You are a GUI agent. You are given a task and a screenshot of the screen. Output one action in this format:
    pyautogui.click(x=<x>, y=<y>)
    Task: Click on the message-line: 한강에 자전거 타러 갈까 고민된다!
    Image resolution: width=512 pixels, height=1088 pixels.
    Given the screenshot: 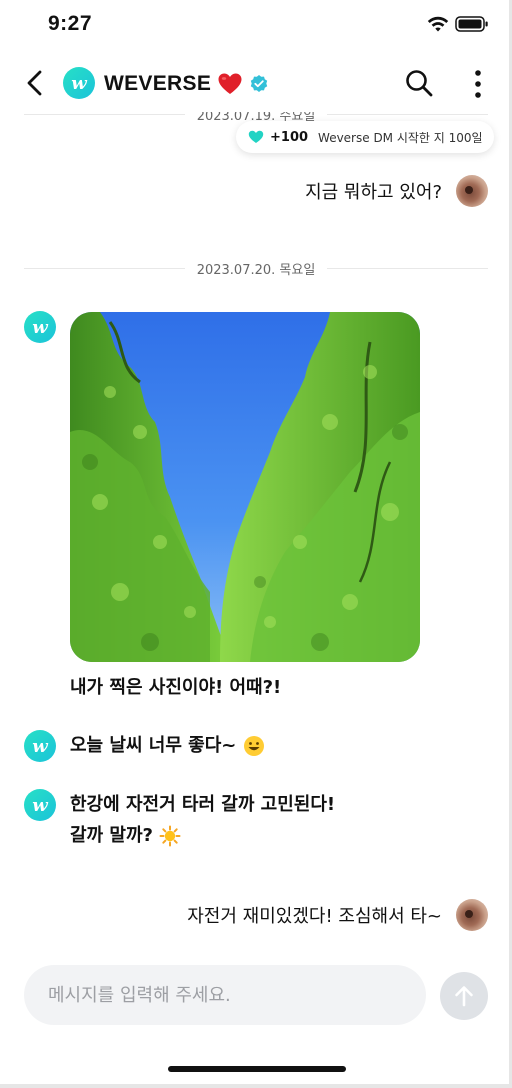 What is the action you would take?
    pyautogui.click(x=203, y=804)
    